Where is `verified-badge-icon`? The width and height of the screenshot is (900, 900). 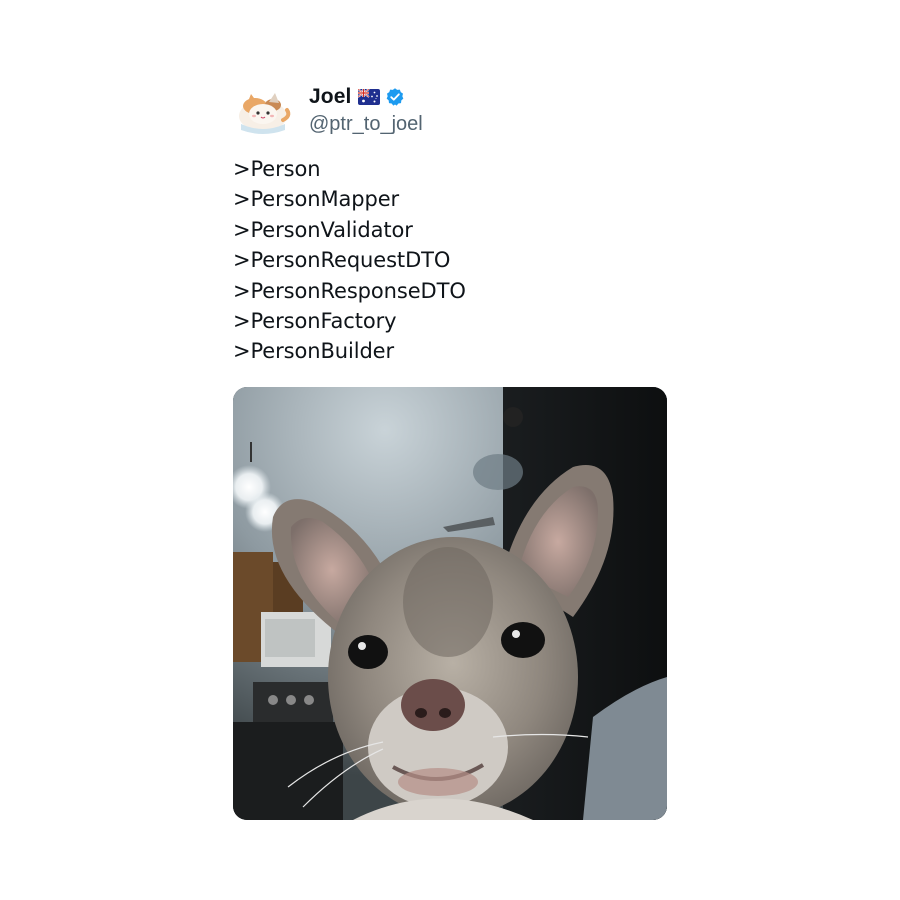 verified-badge-icon is located at coordinates (395, 97).